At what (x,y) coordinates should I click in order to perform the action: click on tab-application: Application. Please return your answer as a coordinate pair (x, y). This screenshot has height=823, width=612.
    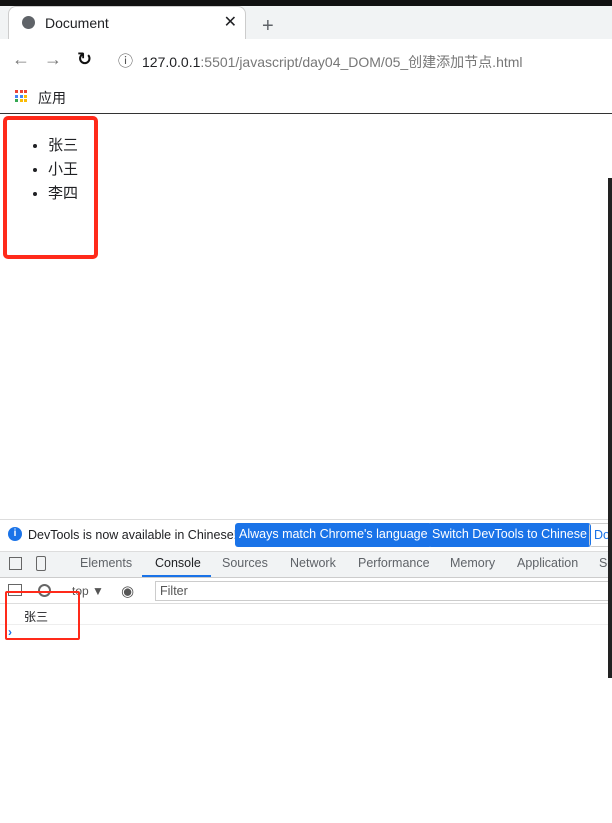
    Looking at the image, I should click on (547, 563).